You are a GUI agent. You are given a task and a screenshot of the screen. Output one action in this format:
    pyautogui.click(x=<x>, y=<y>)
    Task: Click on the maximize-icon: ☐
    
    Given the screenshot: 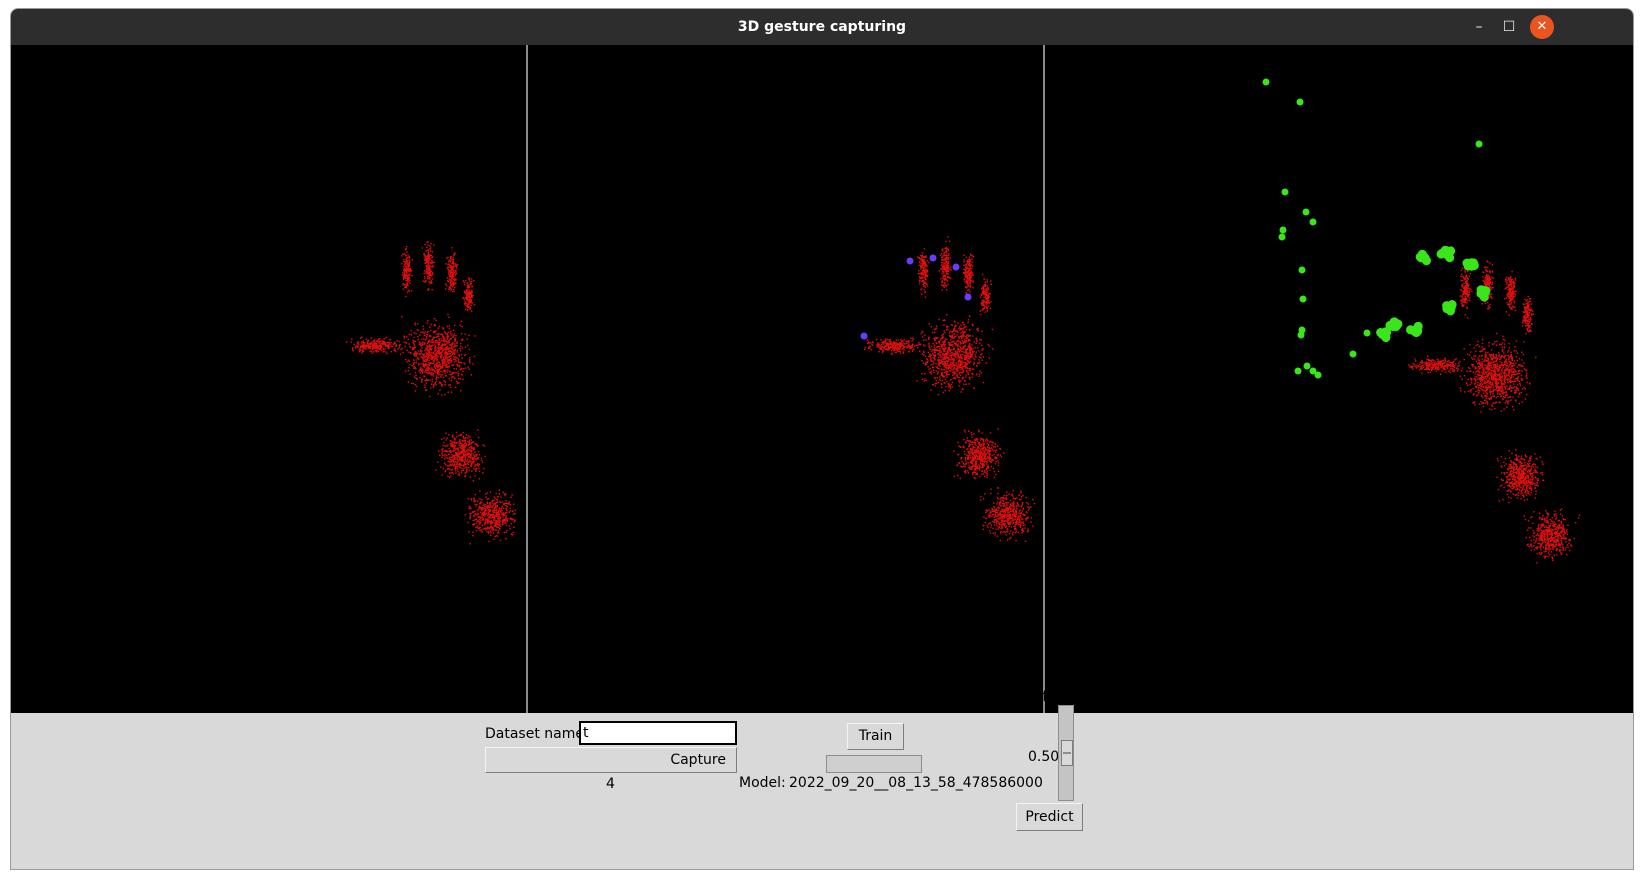 What is the action you would take?
    pyautogui.click(x=1509, y=27)
    